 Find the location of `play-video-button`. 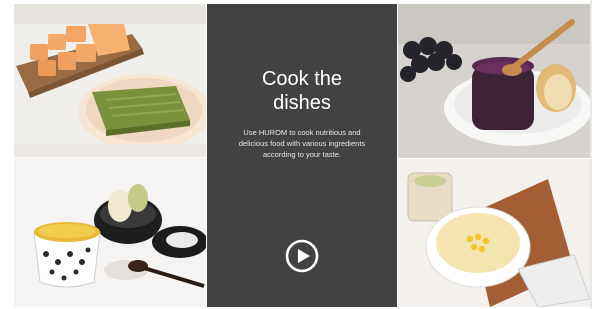

play-video-button is located at coordinates (302, 256).